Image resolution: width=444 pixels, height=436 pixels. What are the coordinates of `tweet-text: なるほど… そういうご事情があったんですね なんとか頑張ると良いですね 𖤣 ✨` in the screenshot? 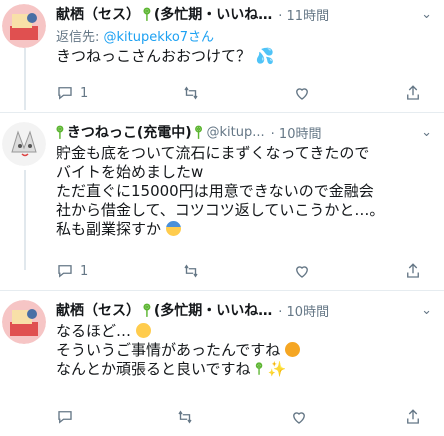 It's located at (246, 350).